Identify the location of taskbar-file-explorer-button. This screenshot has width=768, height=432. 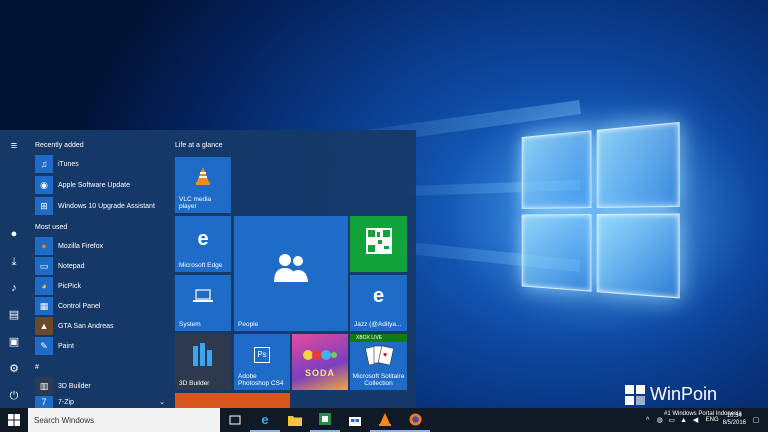
(295, 420).